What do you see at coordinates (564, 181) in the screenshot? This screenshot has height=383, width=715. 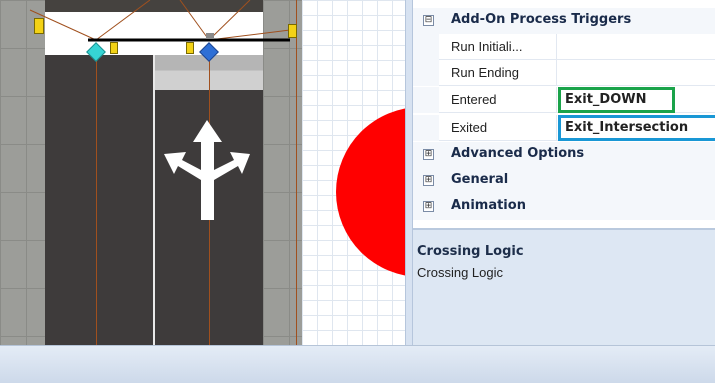 I see `category-general: ⊞ General` at bounding box center [564, 181].